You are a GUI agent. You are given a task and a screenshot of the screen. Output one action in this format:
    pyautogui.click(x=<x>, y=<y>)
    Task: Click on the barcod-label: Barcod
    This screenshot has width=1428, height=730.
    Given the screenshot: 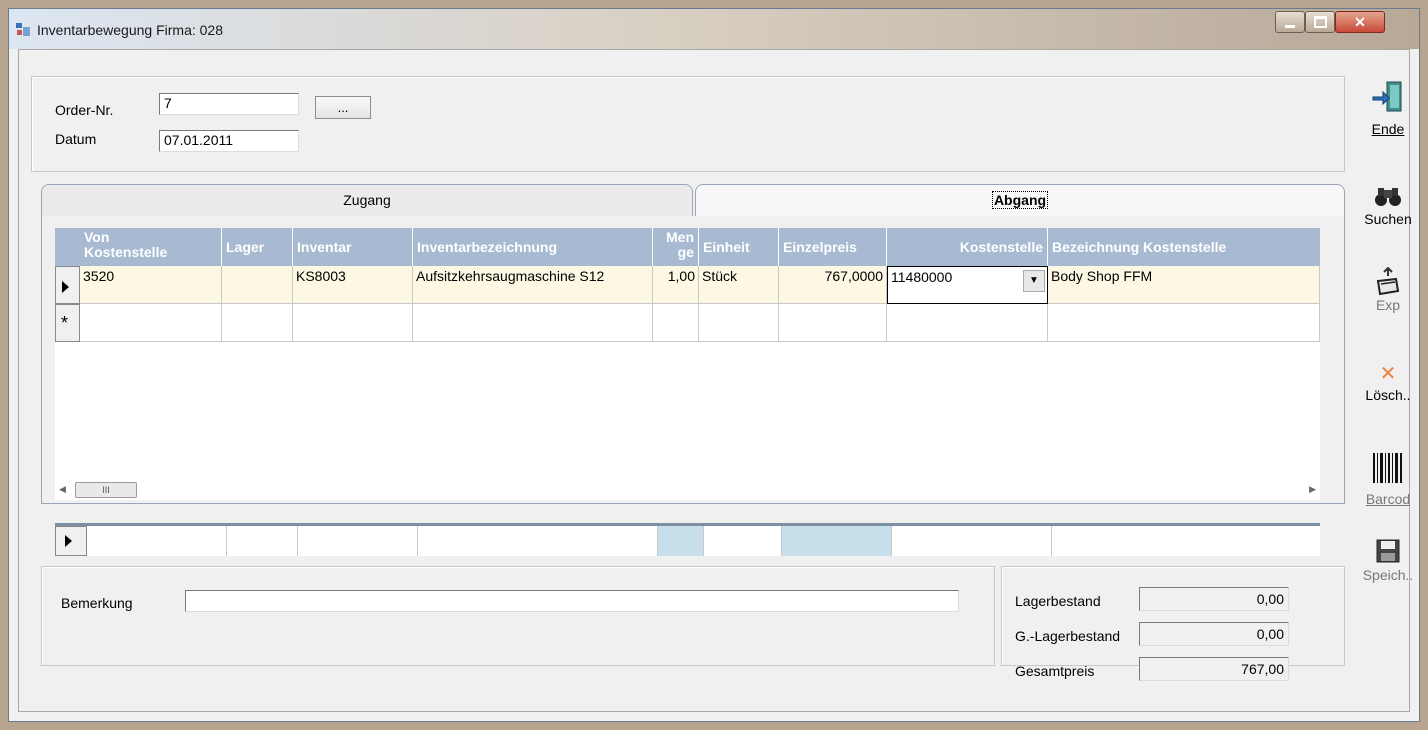 What is the action you would take?
    pyautogui.click(x=1388, y=499)
    